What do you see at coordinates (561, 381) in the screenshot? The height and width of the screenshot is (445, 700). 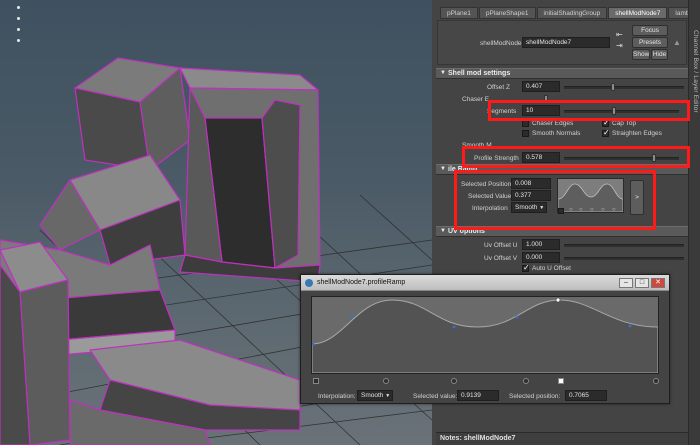 I see `ramp-marker-selected-icon` at bounding box center [561, 381].